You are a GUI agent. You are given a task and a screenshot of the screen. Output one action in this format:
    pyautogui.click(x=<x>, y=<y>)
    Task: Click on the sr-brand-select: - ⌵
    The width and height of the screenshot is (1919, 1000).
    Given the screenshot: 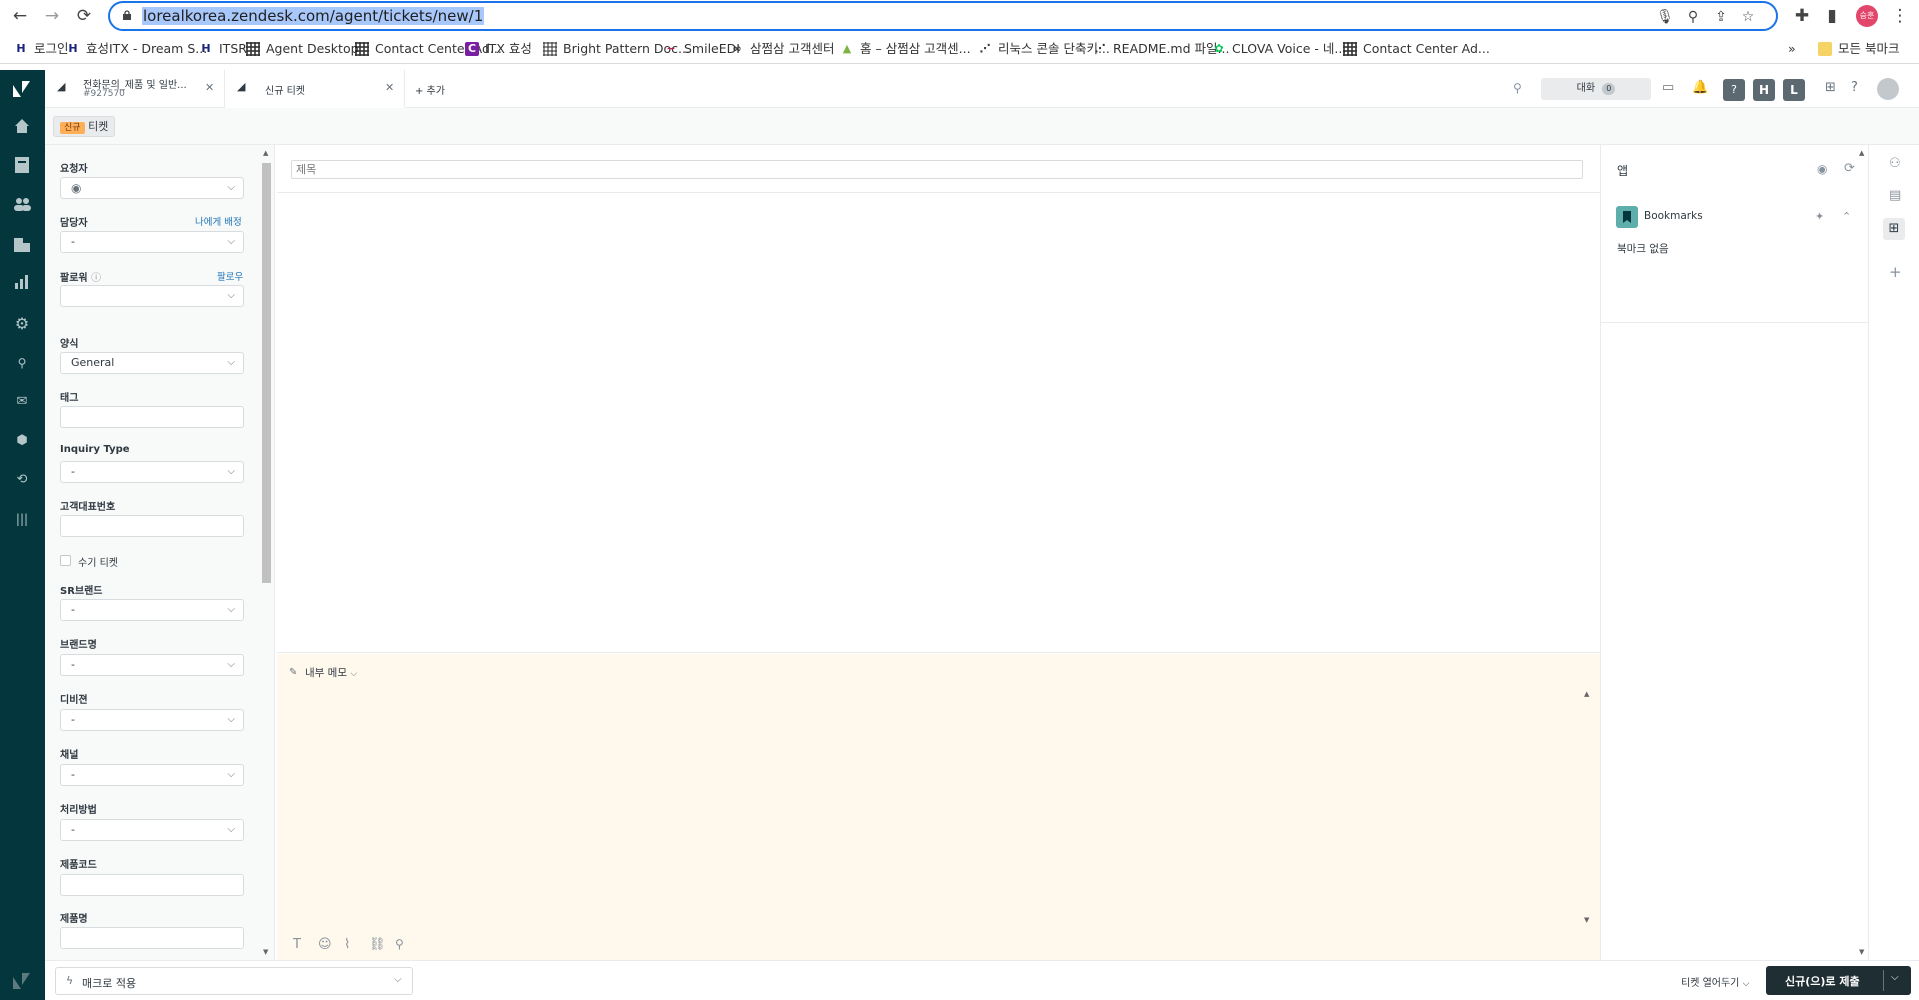 What is the action you would take?
    pyautogui.click(x=152, y=610)
    